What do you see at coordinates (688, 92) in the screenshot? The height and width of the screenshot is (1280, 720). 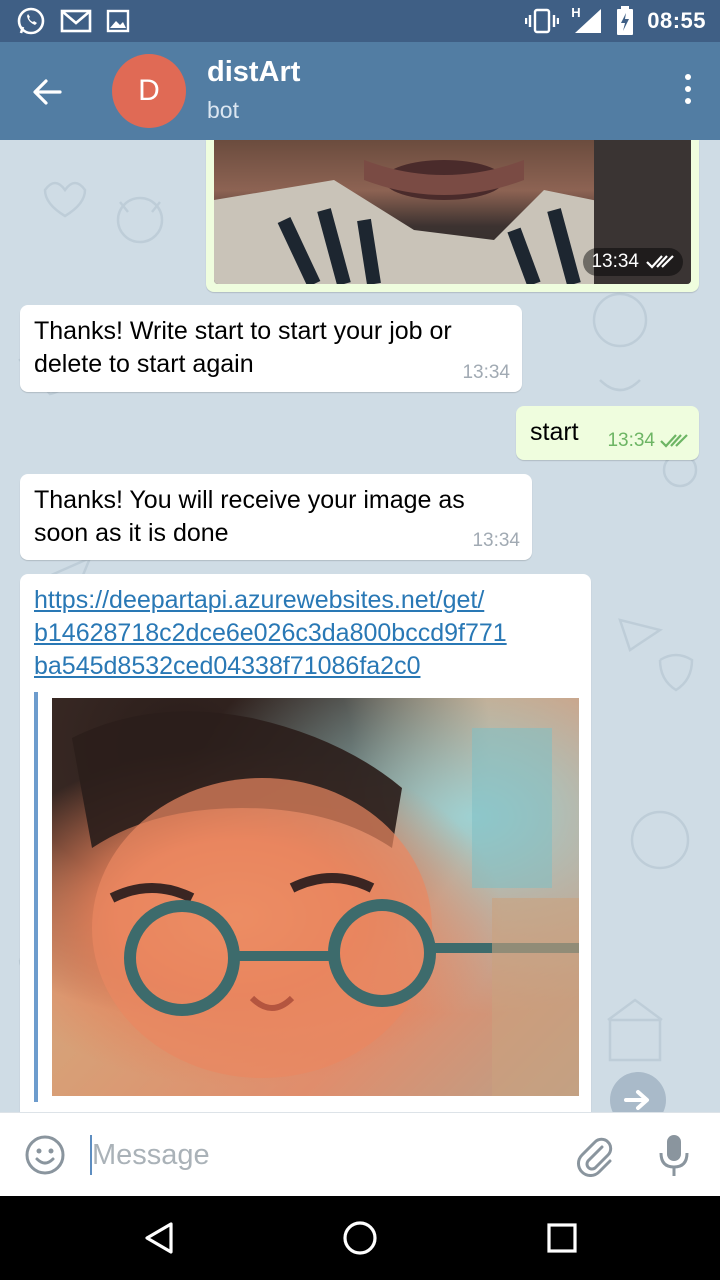 I see `more-options-icon` at bounding box center [688, 92].